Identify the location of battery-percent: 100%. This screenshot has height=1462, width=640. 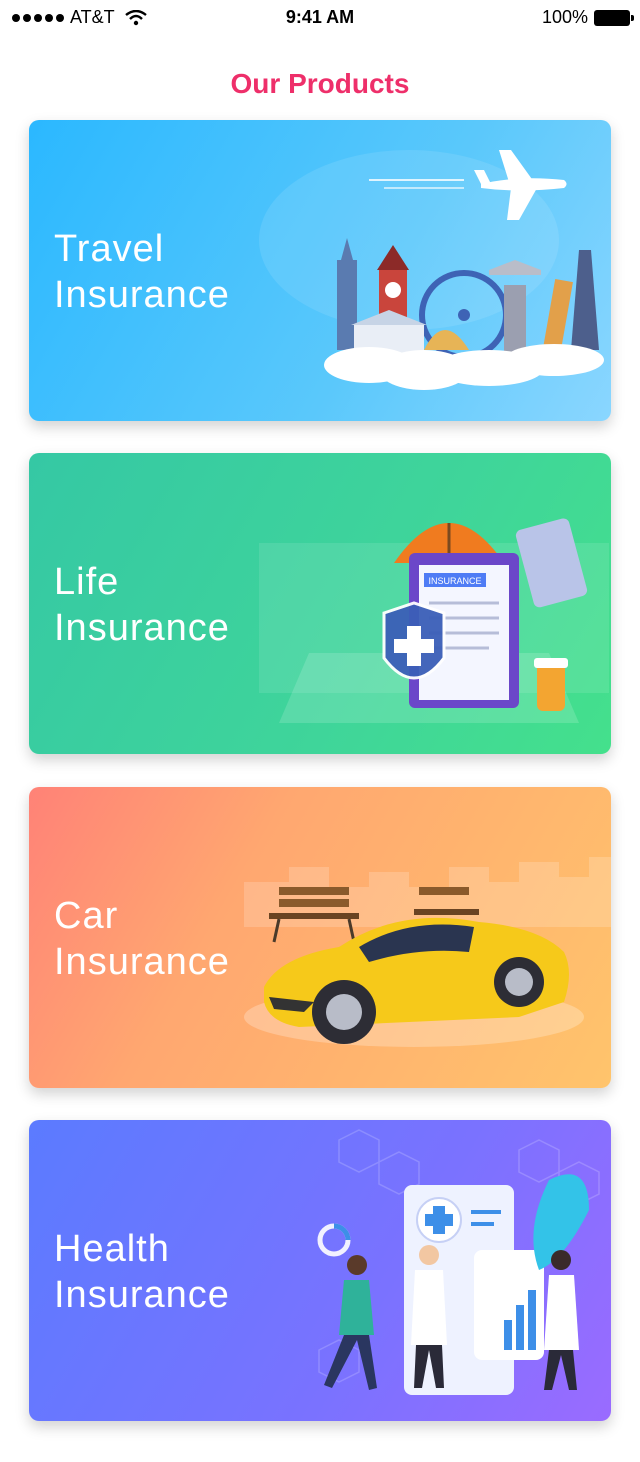
(564, 17).